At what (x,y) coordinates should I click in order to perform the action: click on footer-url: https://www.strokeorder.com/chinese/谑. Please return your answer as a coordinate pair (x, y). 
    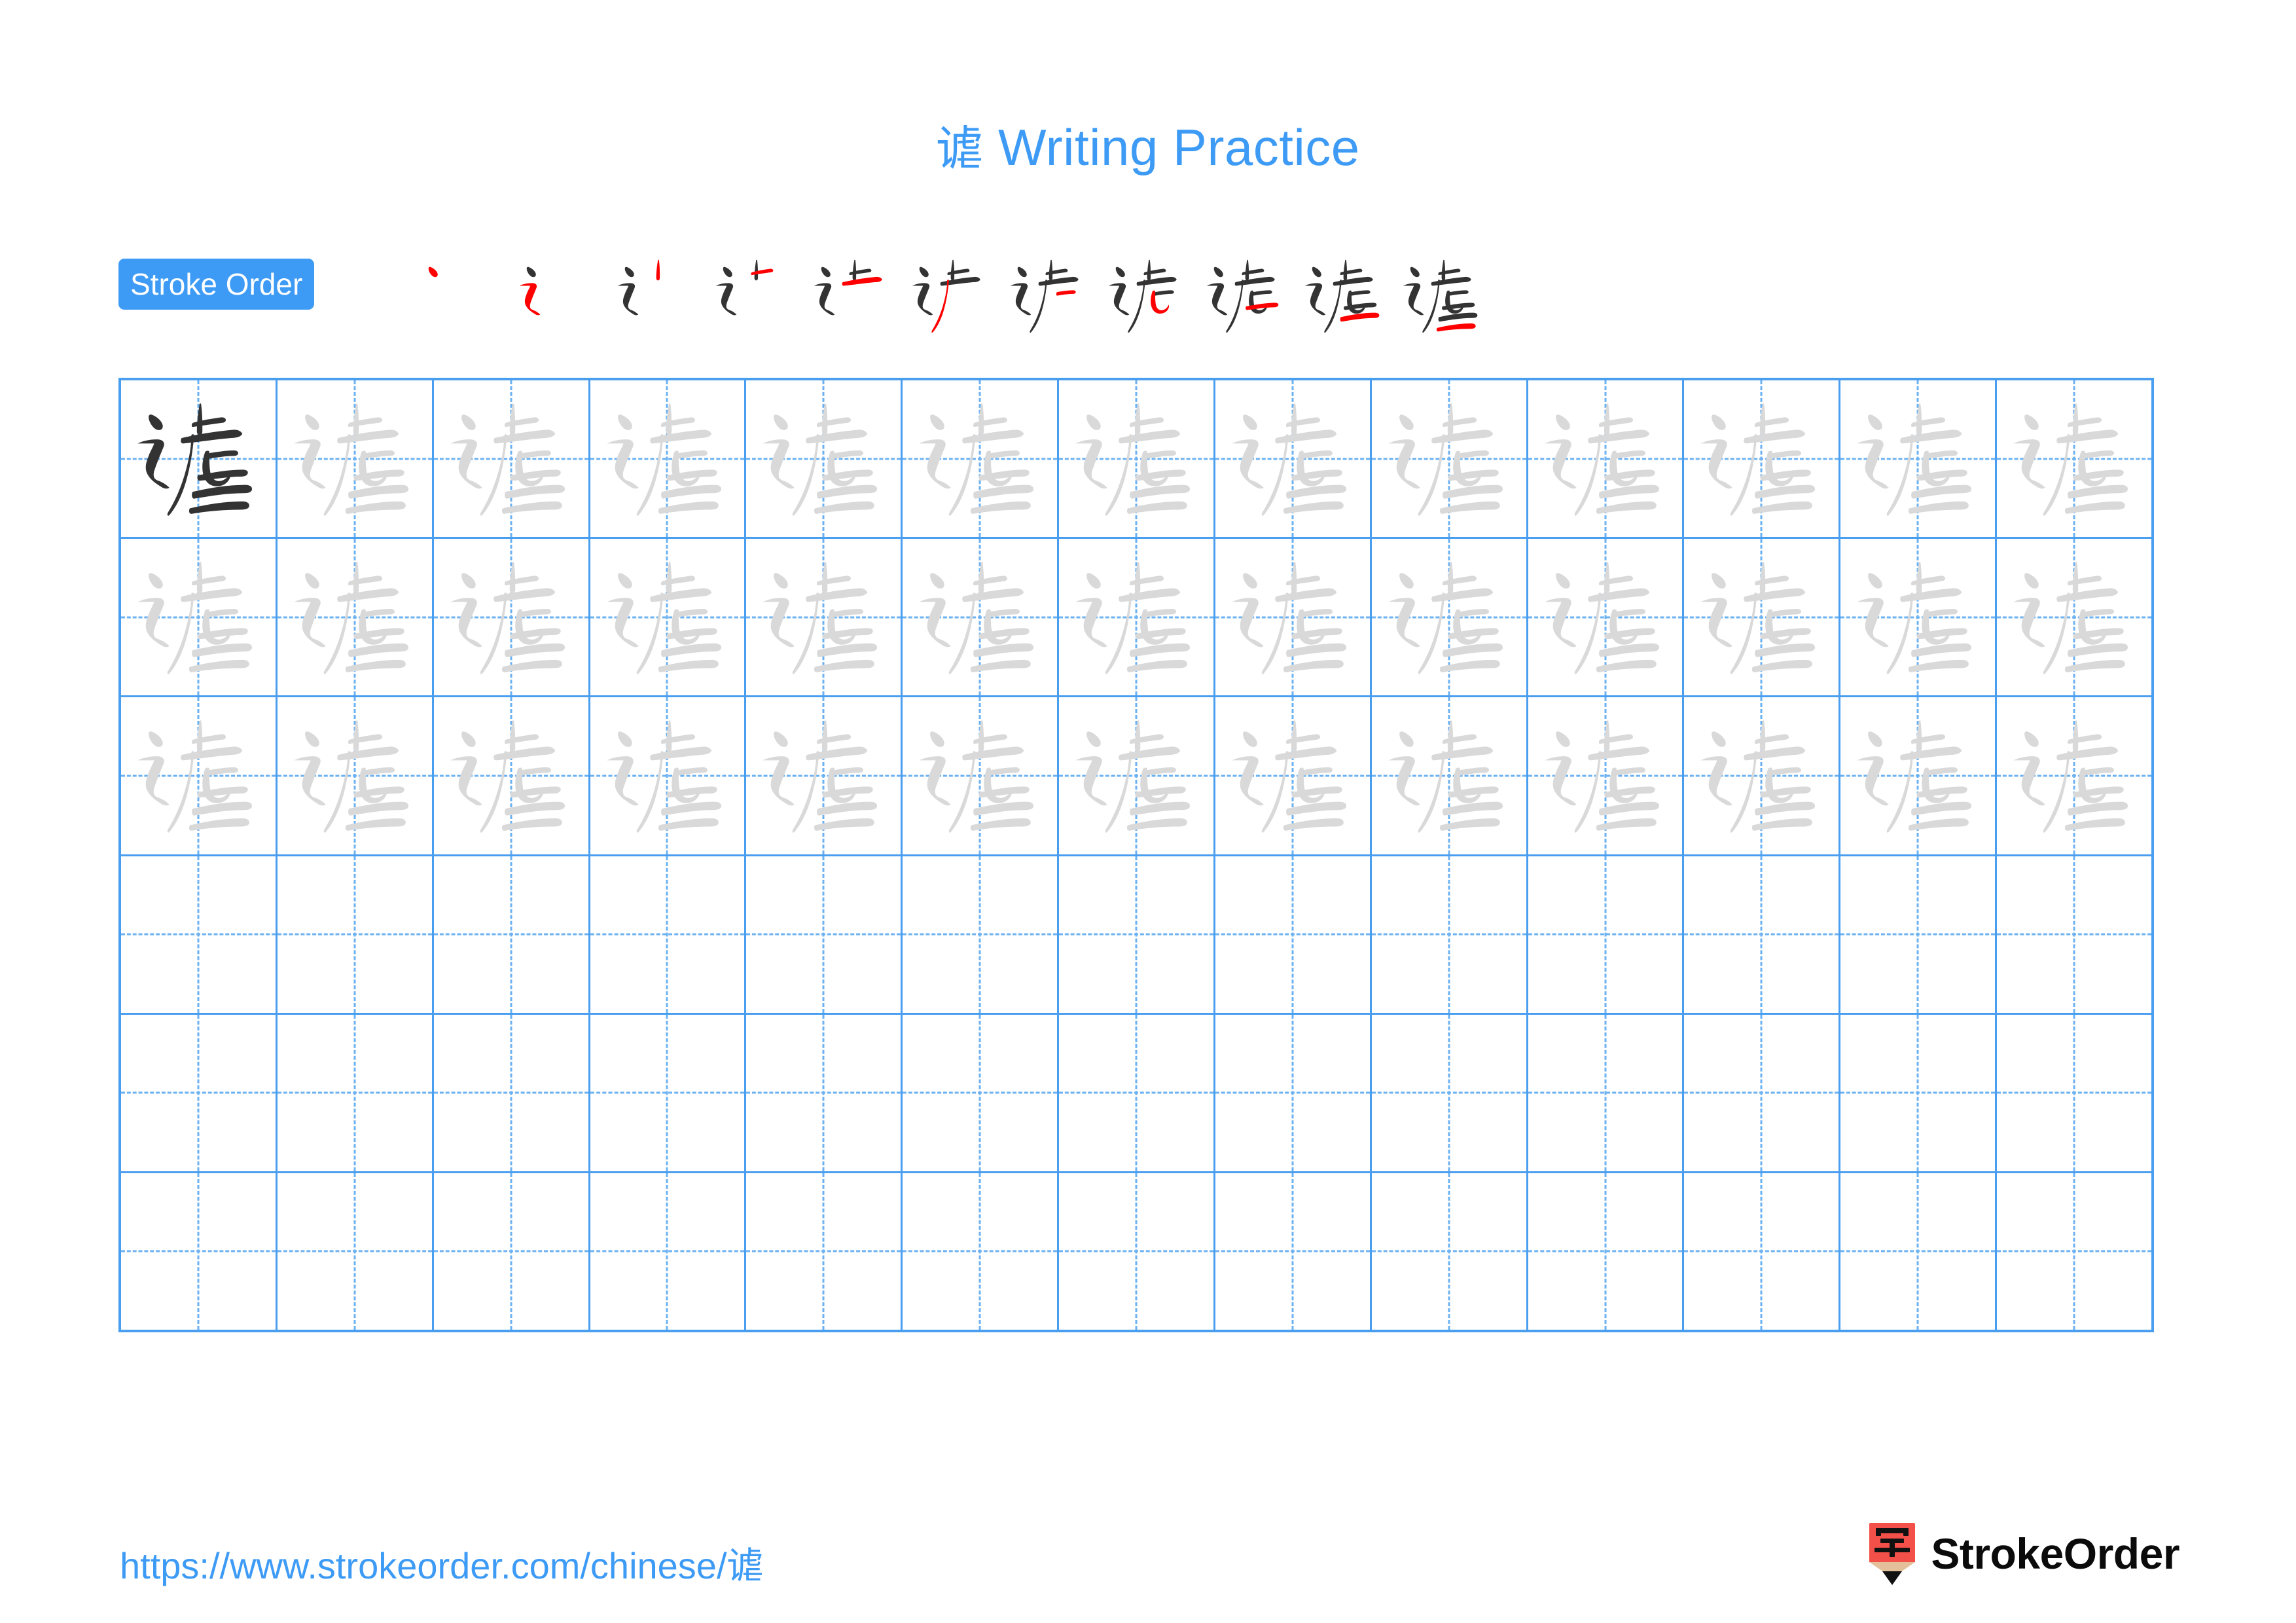
    Looking at the image, I should click on (442, 1563).